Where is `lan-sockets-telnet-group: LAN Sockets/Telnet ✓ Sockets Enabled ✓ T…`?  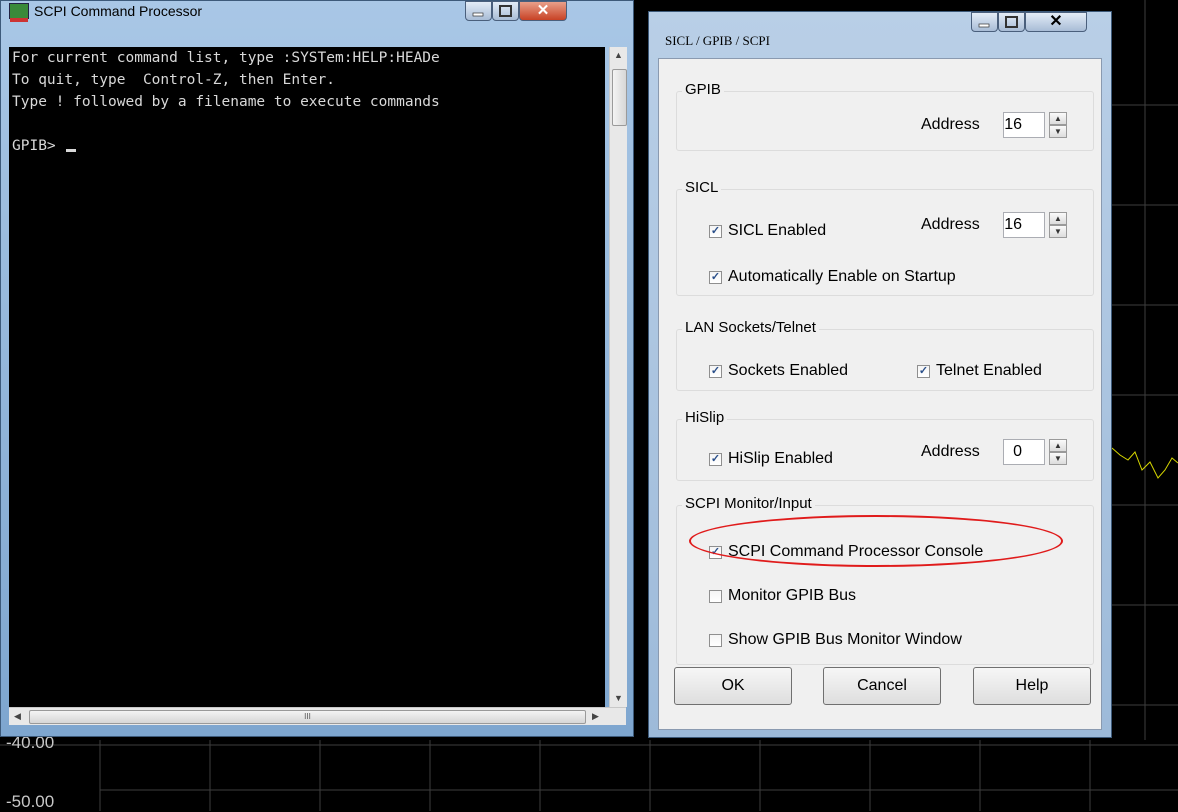
lan-sockets-telnet-group: LAN Sockets/Telnet ✓ Sockets Enabled ✓ T… is located at coordinates (885, 355).